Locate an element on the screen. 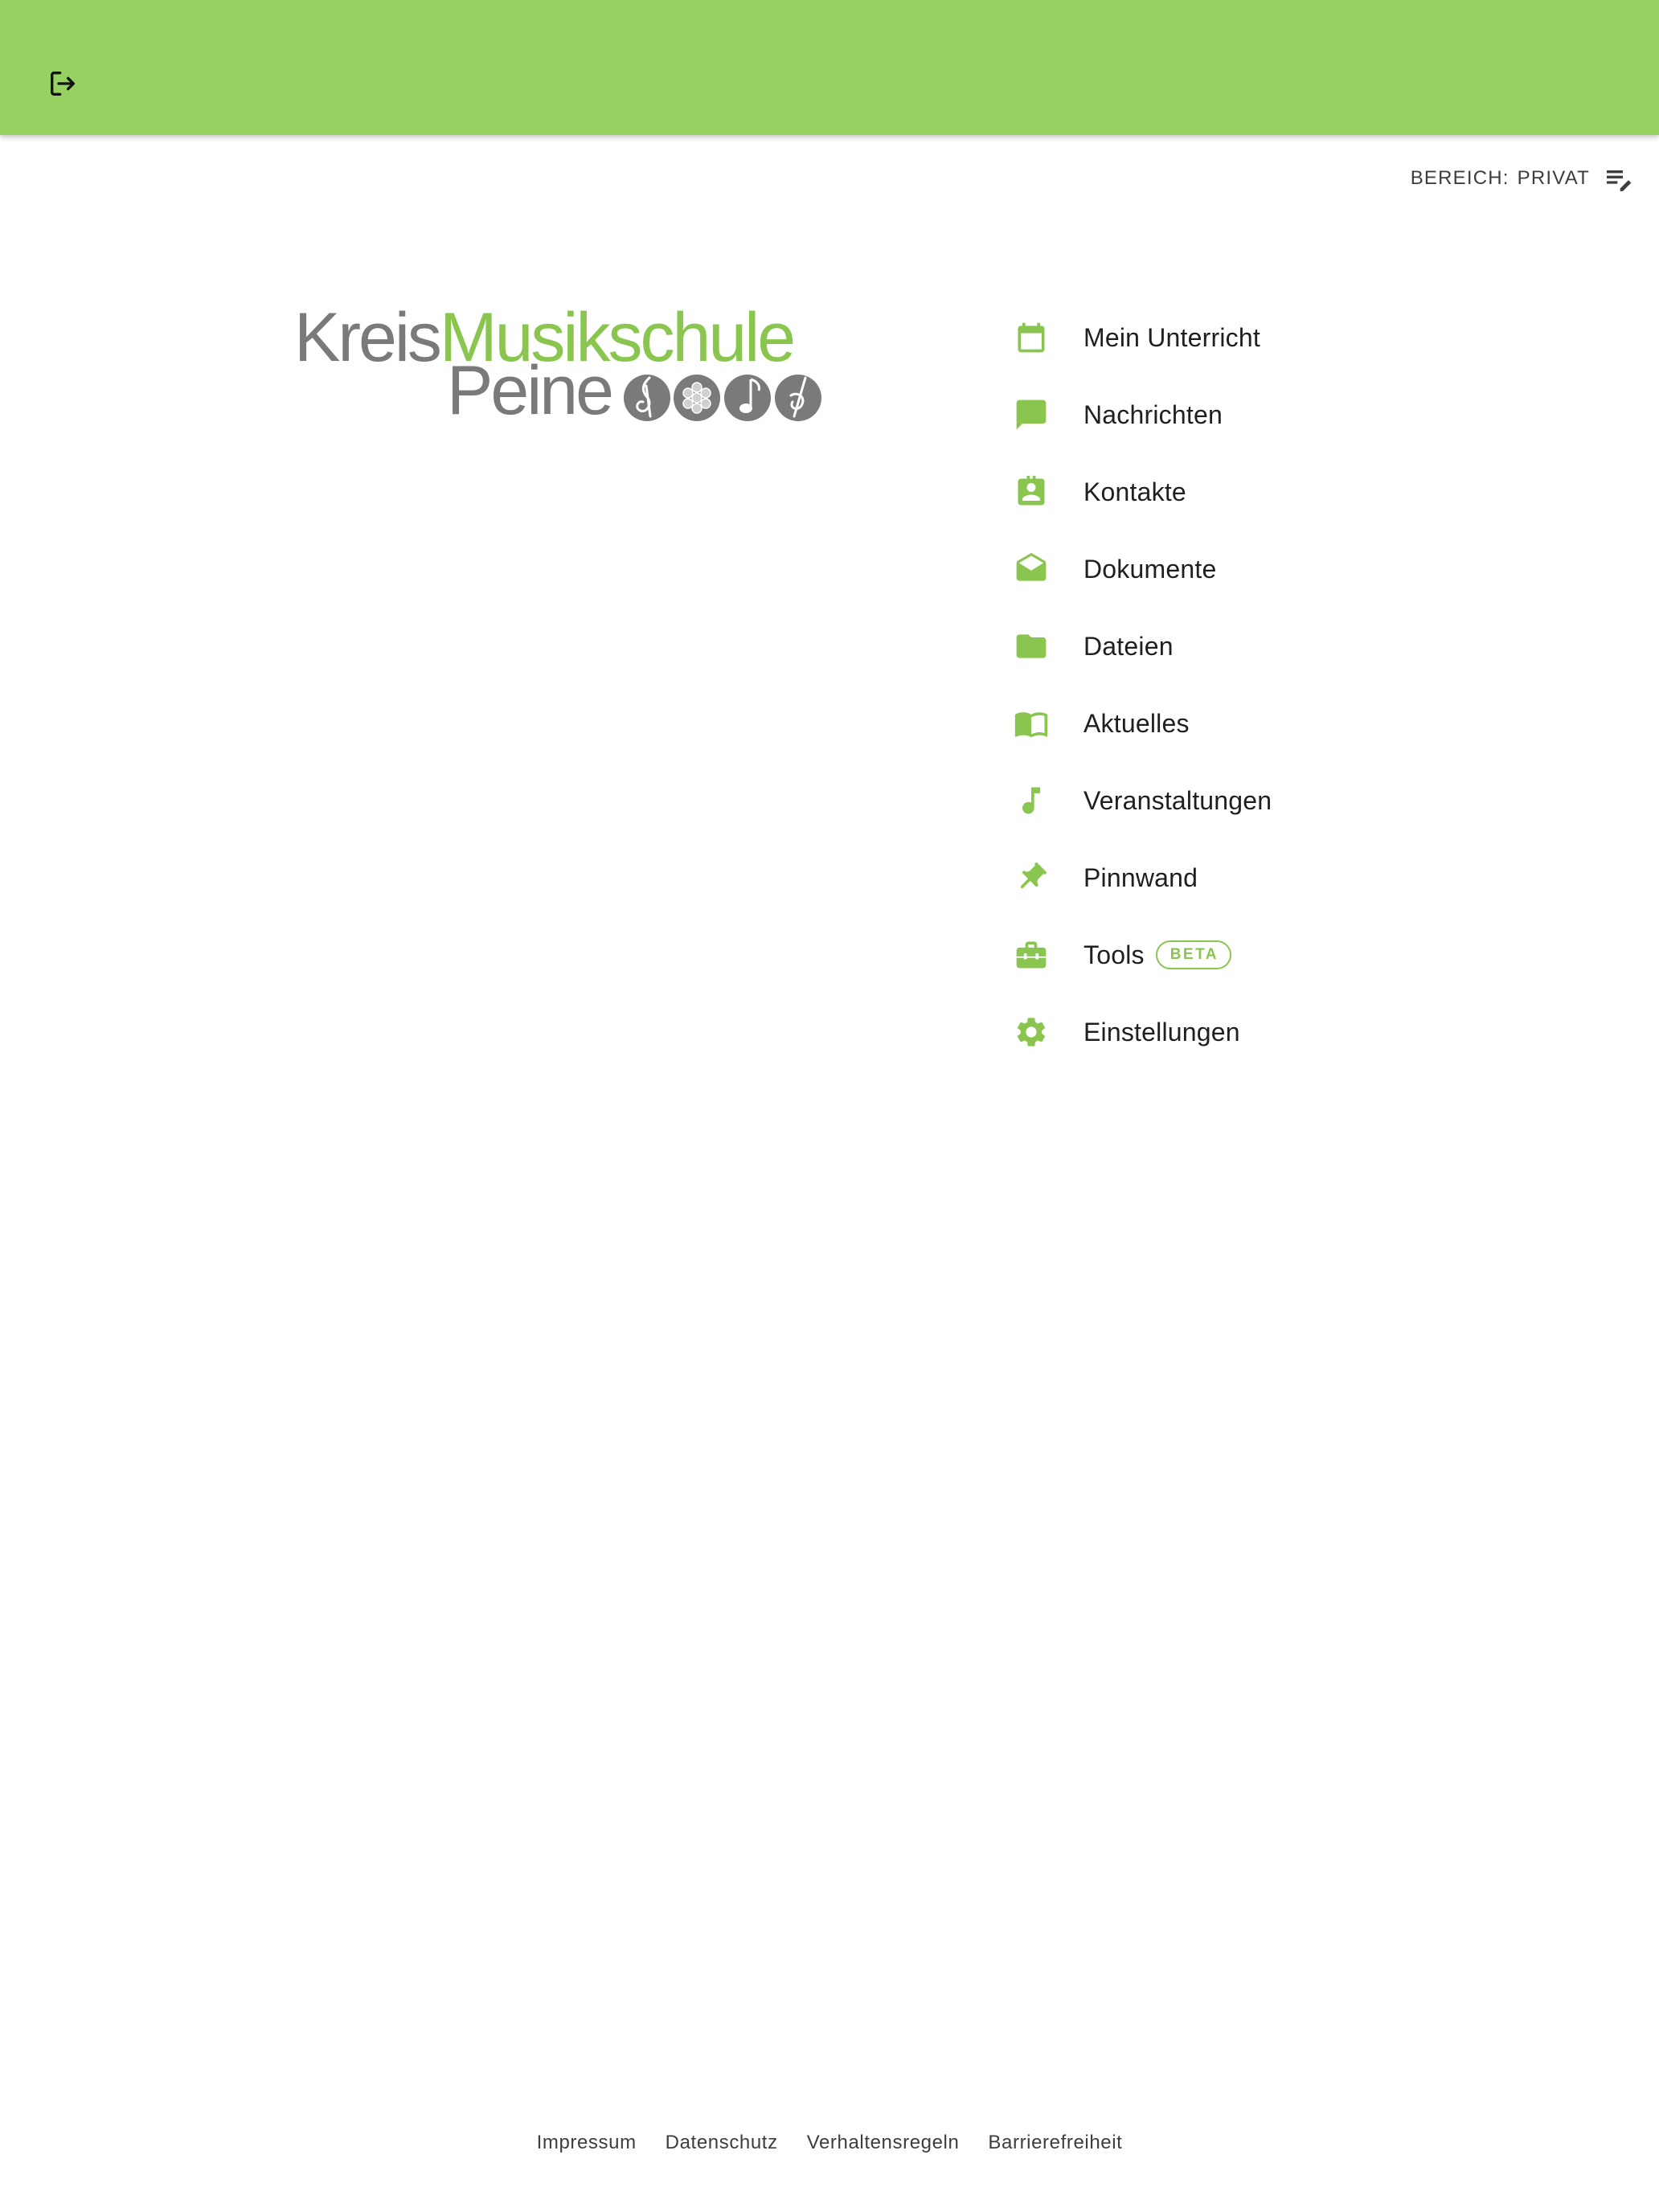 The height and width of the screenshot is (2212, 1659). menu-label: Kontakte is located at coordinates (1134, 491).